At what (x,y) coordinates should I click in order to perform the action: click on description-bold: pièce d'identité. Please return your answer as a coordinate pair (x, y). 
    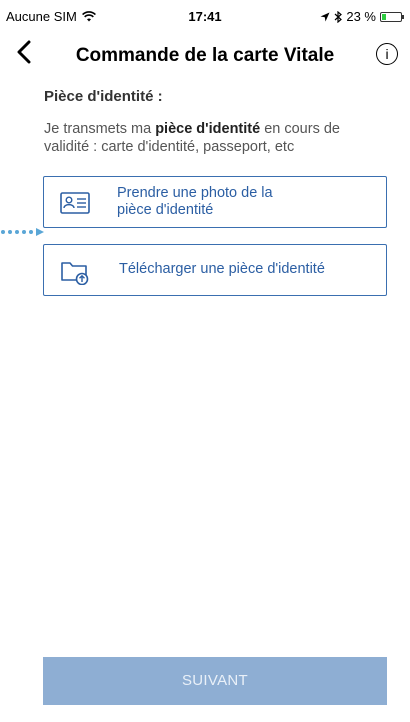
    Looking at the image, I should click on (208, 129).